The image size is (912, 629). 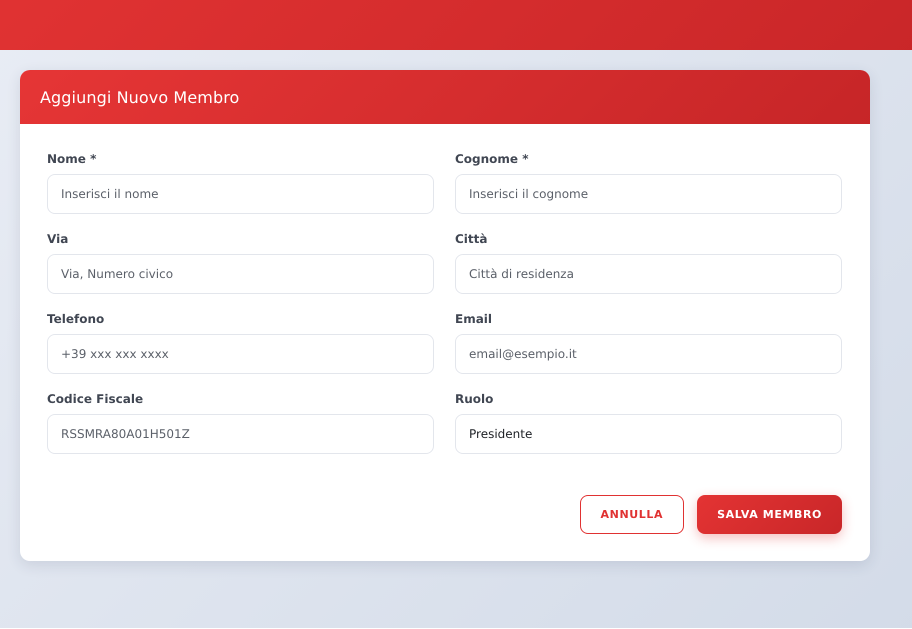 What do you see at coordinates (474, 319) in the screenshot?
I see `field-label: Email` at bounding box center [474, 319].